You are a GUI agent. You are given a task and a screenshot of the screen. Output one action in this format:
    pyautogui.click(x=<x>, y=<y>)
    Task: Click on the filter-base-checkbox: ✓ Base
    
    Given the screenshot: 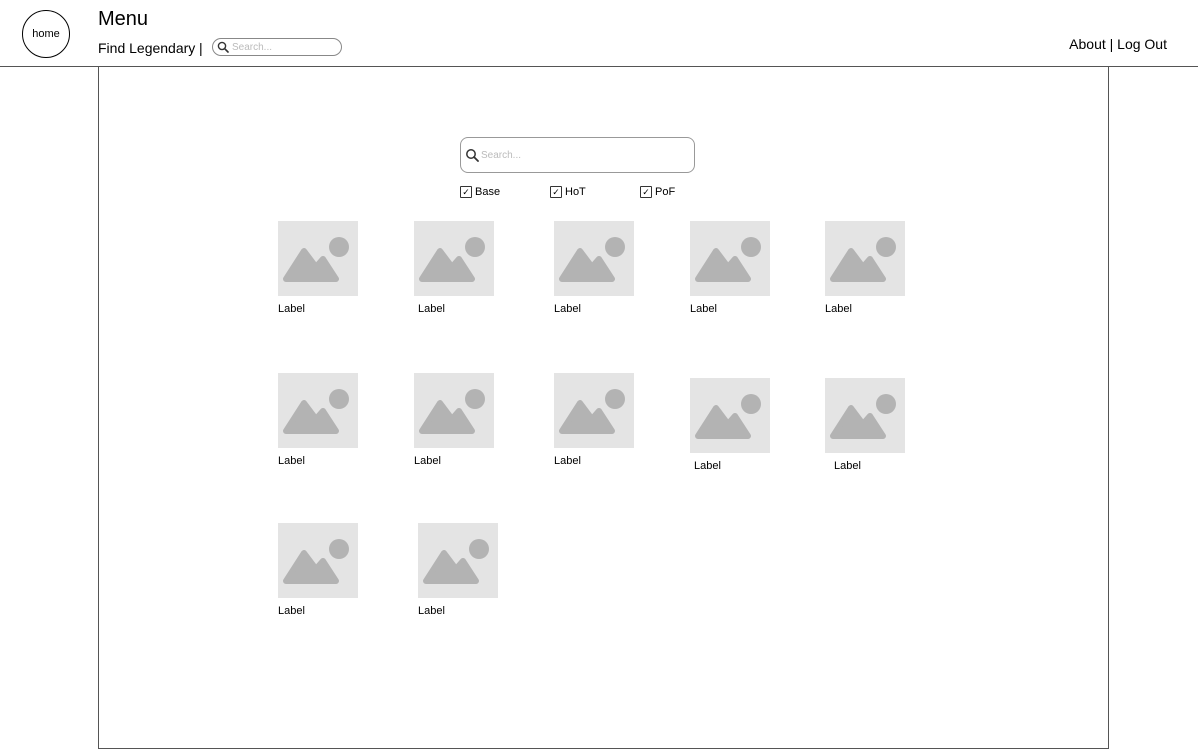 What is the action you would take?
    pyautogui.click(x=480, y=192)
    